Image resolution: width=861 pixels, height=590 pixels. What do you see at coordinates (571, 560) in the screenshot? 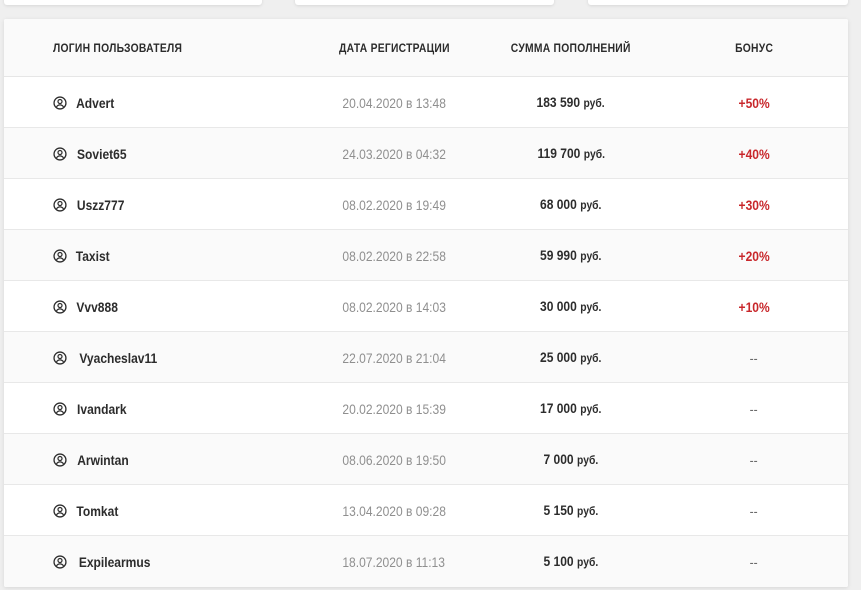
I see `deposit-amount: 5 100 руб.` at bounding box center [571, 560].